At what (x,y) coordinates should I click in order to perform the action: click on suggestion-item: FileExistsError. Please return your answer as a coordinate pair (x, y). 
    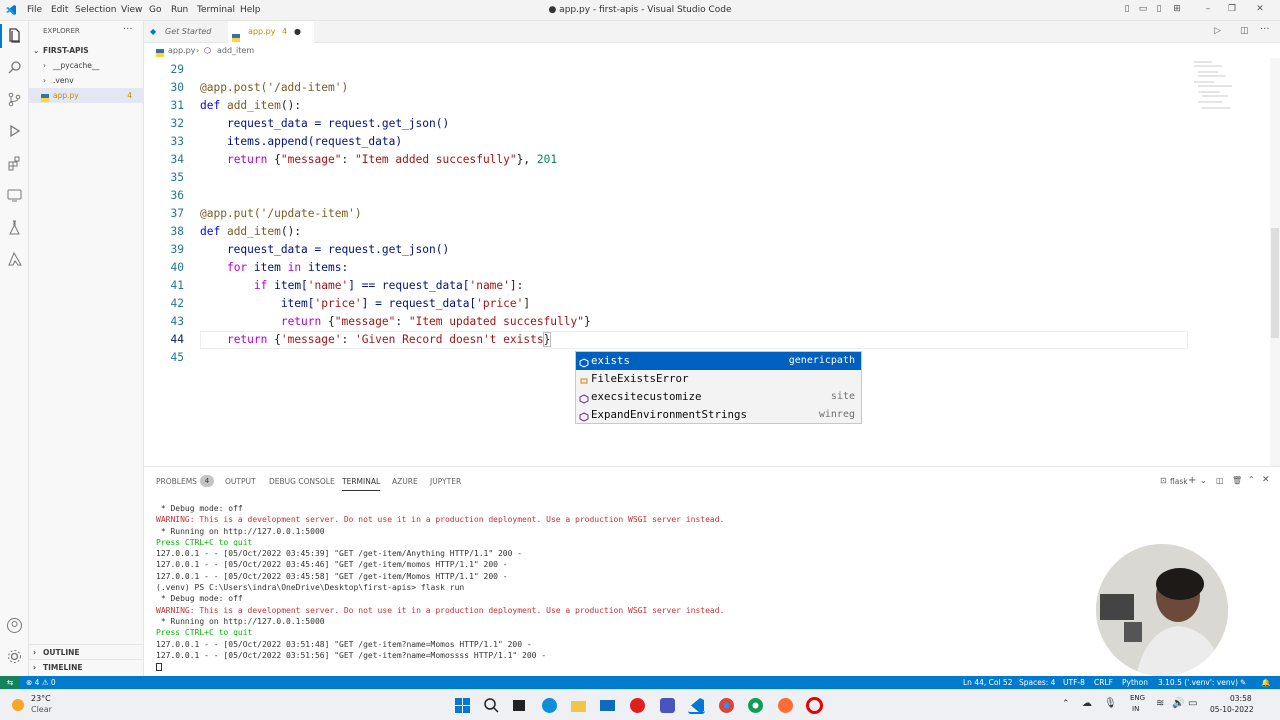
    Looking at the image, I should click on (718, 379).